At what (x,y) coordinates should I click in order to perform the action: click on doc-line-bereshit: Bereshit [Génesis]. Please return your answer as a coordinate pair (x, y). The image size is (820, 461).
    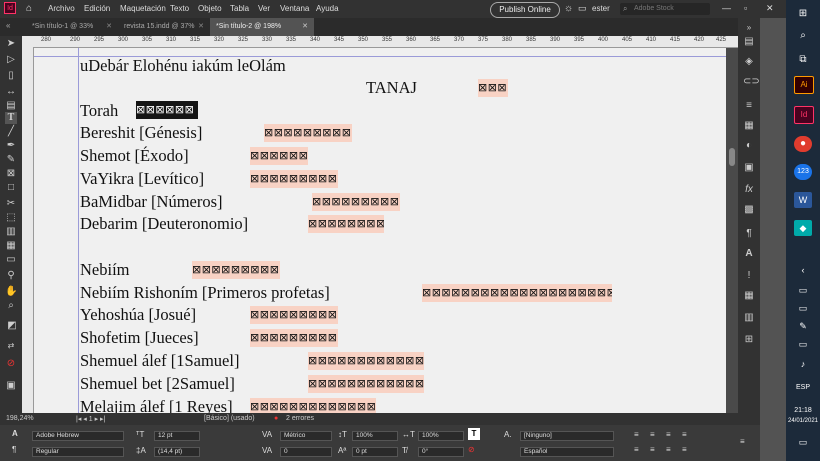
    Looking at the image, I should click on (141, 133).